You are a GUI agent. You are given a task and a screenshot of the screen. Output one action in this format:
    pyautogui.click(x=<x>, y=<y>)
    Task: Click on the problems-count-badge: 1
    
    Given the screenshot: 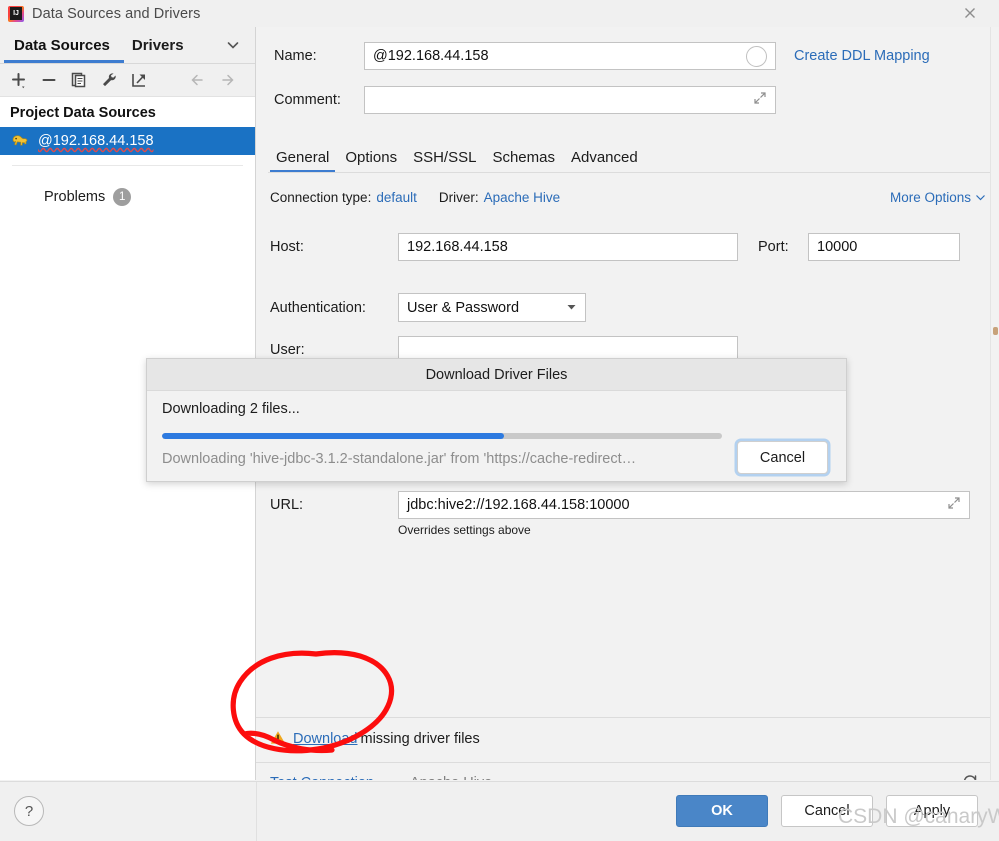 What is the action you would take?
    pyautogui.click(x=122, y=197)
    